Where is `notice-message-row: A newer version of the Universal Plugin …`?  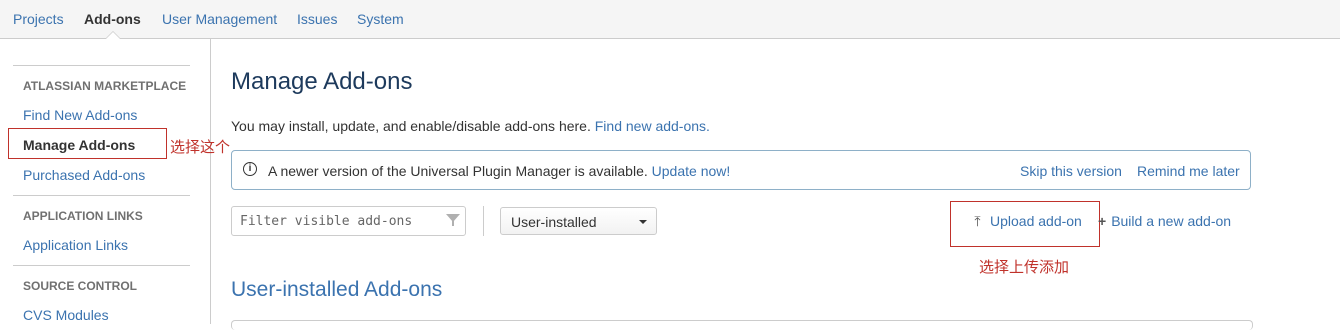
notice-message-row: A newer version of the Universal Plugin … is located at coordinates (499, 171).